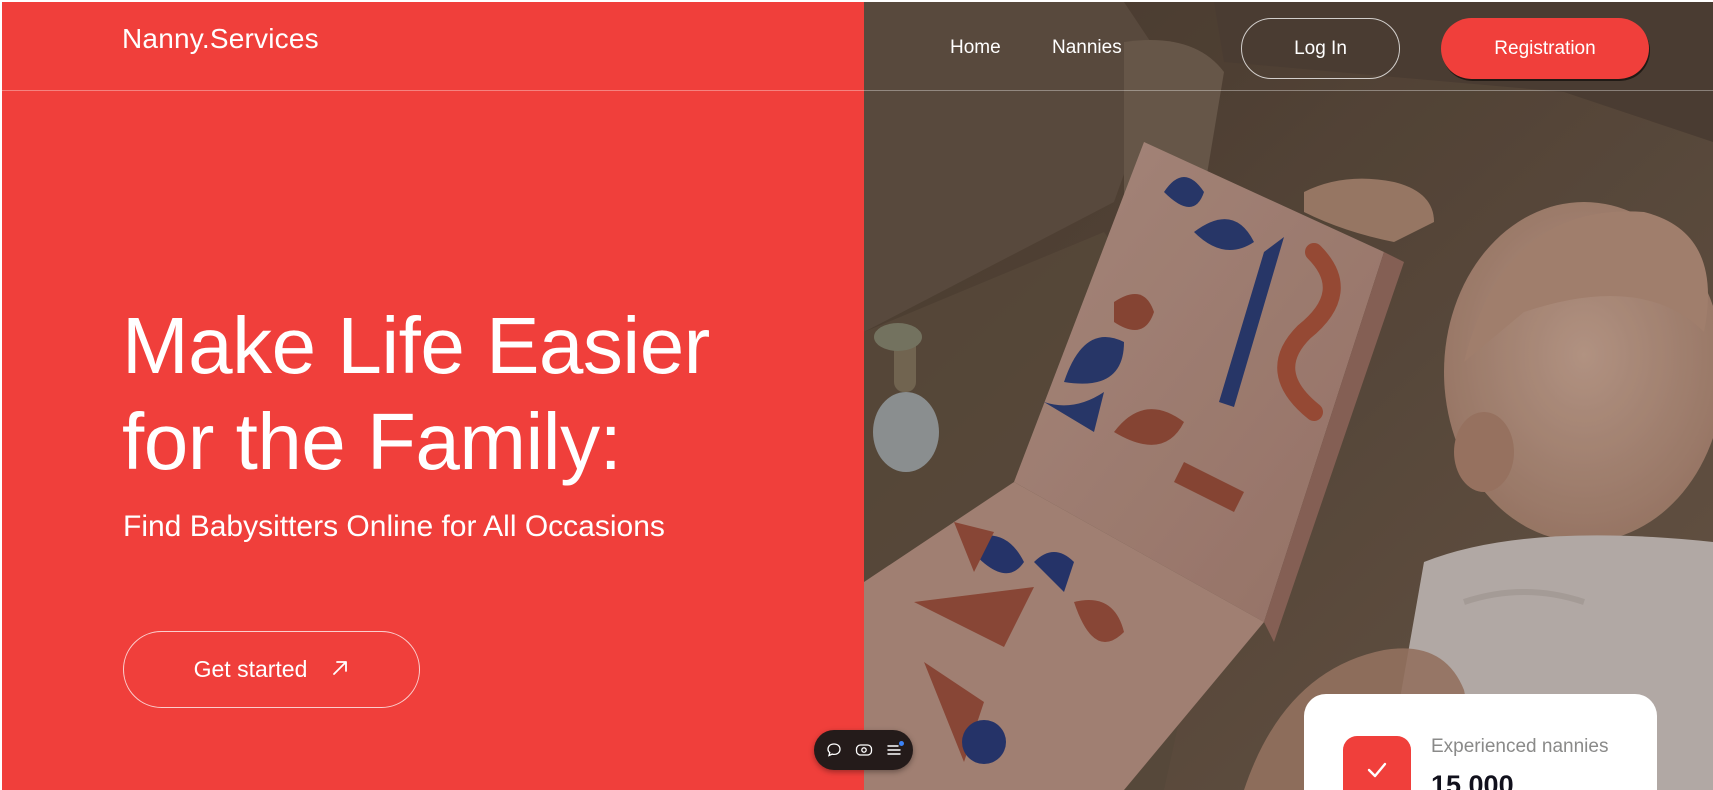  I want to click on hero-title-line-2: for the Family:, so click(372, 441).